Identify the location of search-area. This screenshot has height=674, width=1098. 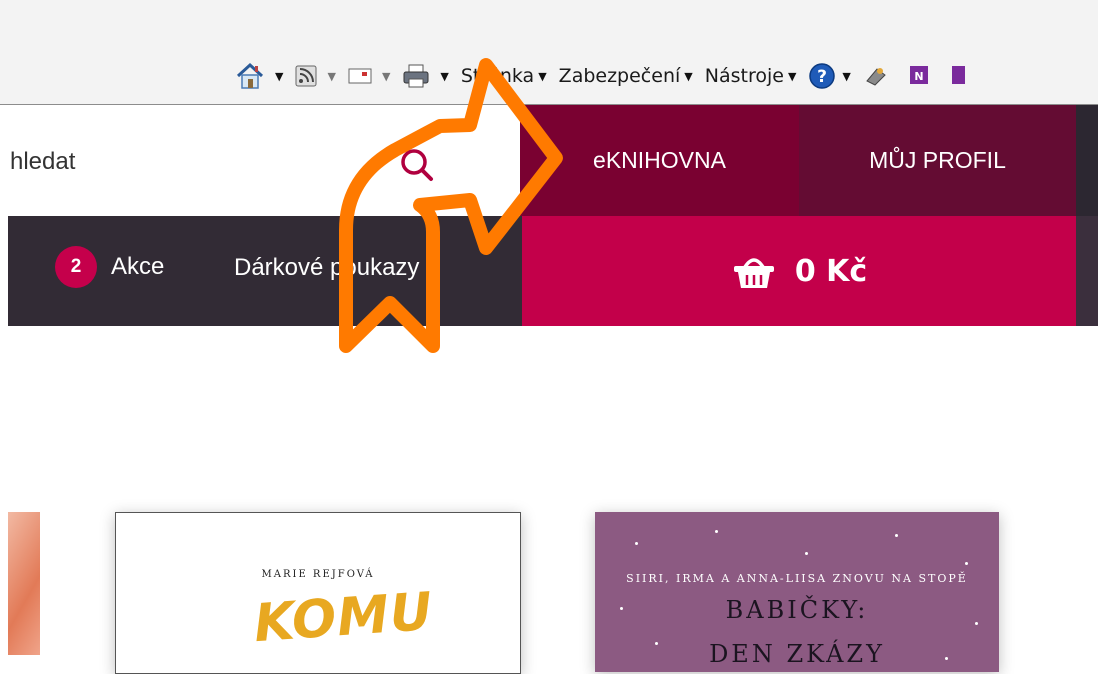
(260, 160).